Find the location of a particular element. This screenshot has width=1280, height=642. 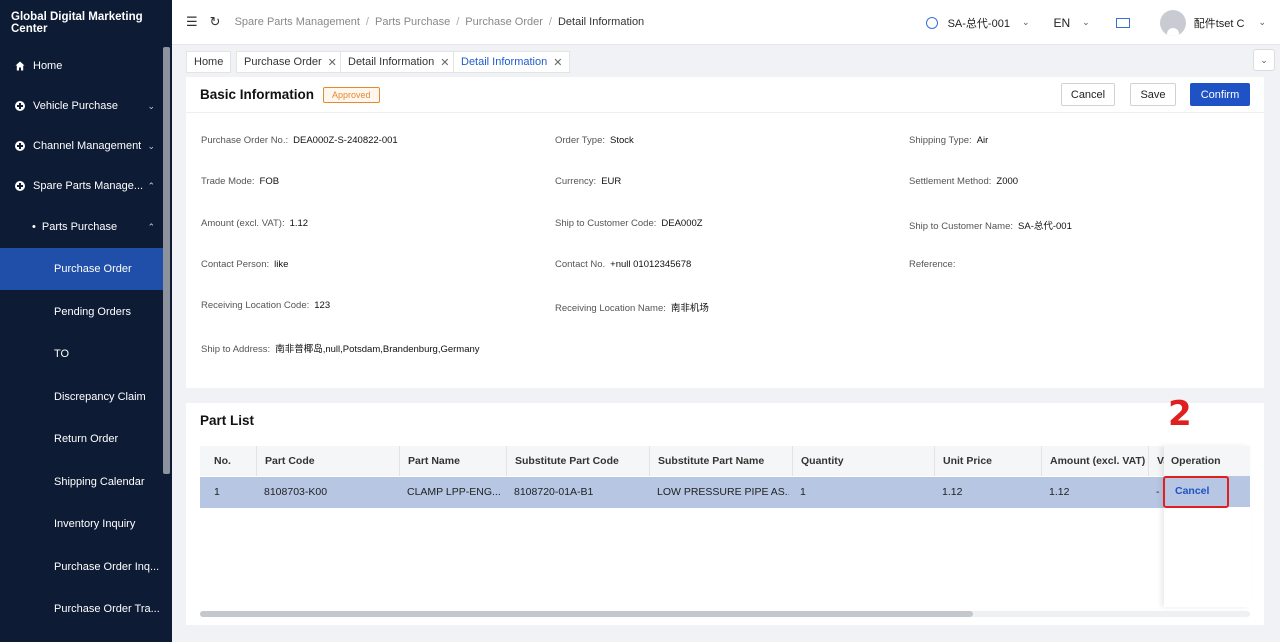

field-ship-to-customer-code: Ship to Customer Code: DEA000Z is located at coordinates (629, 223).